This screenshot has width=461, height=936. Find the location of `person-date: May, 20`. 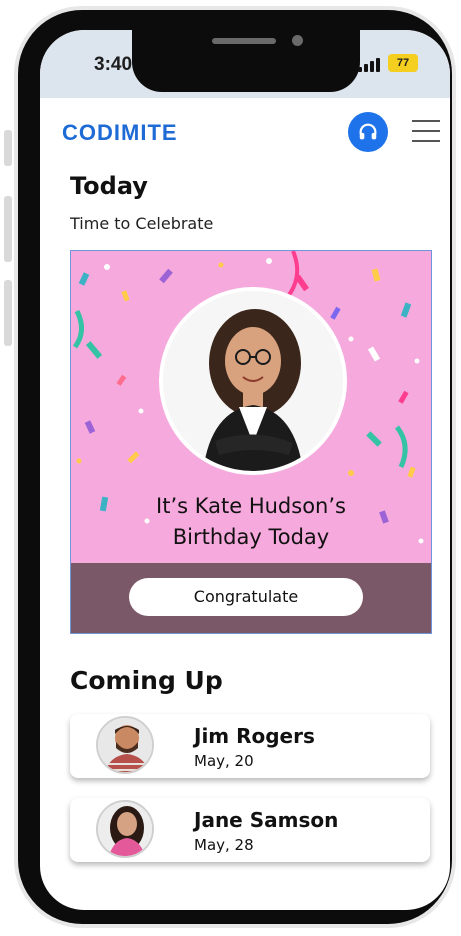

person-date: May, 20 is located at coordinates (224, 761).